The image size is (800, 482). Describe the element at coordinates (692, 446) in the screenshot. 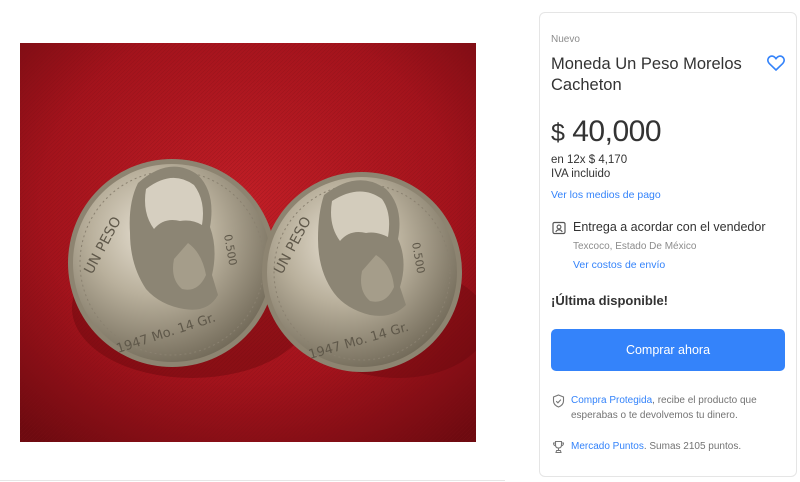

I see `points-description: . Sumas 2105 puntos.` at that location.